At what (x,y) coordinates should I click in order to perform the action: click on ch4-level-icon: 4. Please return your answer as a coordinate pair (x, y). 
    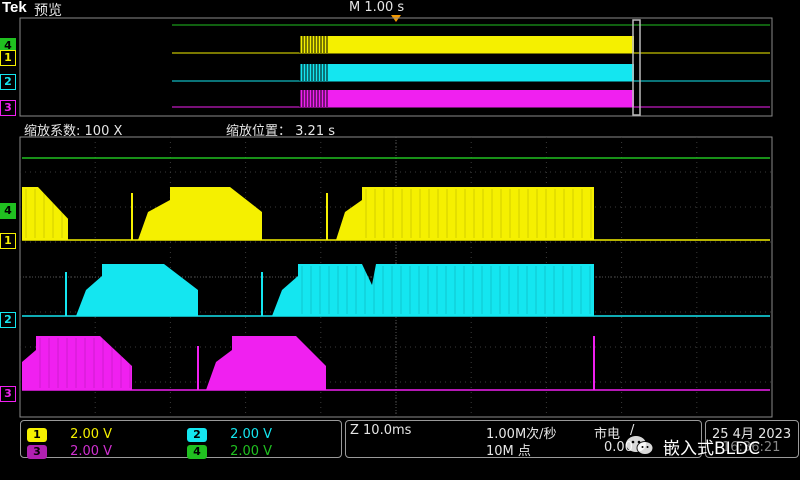
    Looking at the image, I should click on (8, 211).